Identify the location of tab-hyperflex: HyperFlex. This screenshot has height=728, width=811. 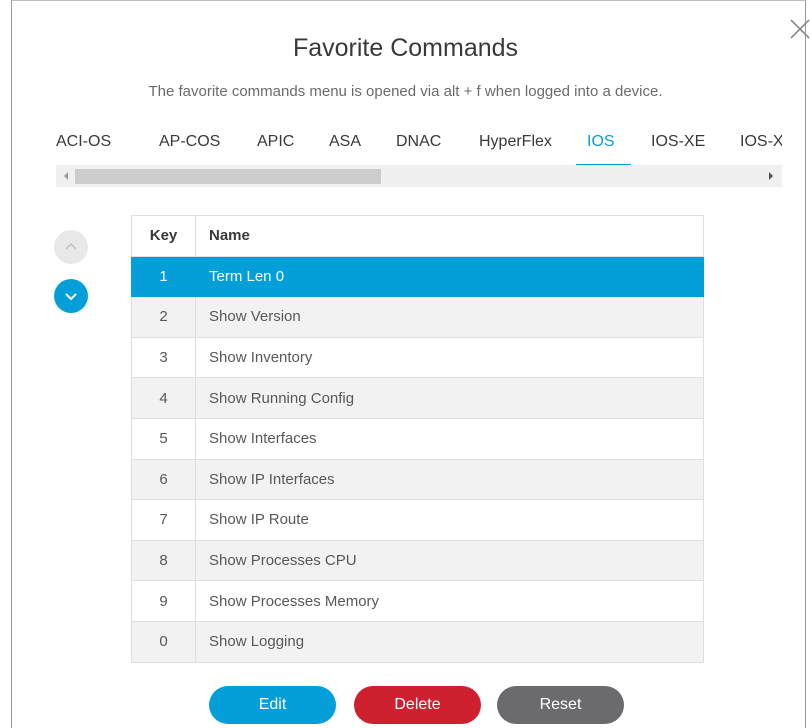
(515, 149).